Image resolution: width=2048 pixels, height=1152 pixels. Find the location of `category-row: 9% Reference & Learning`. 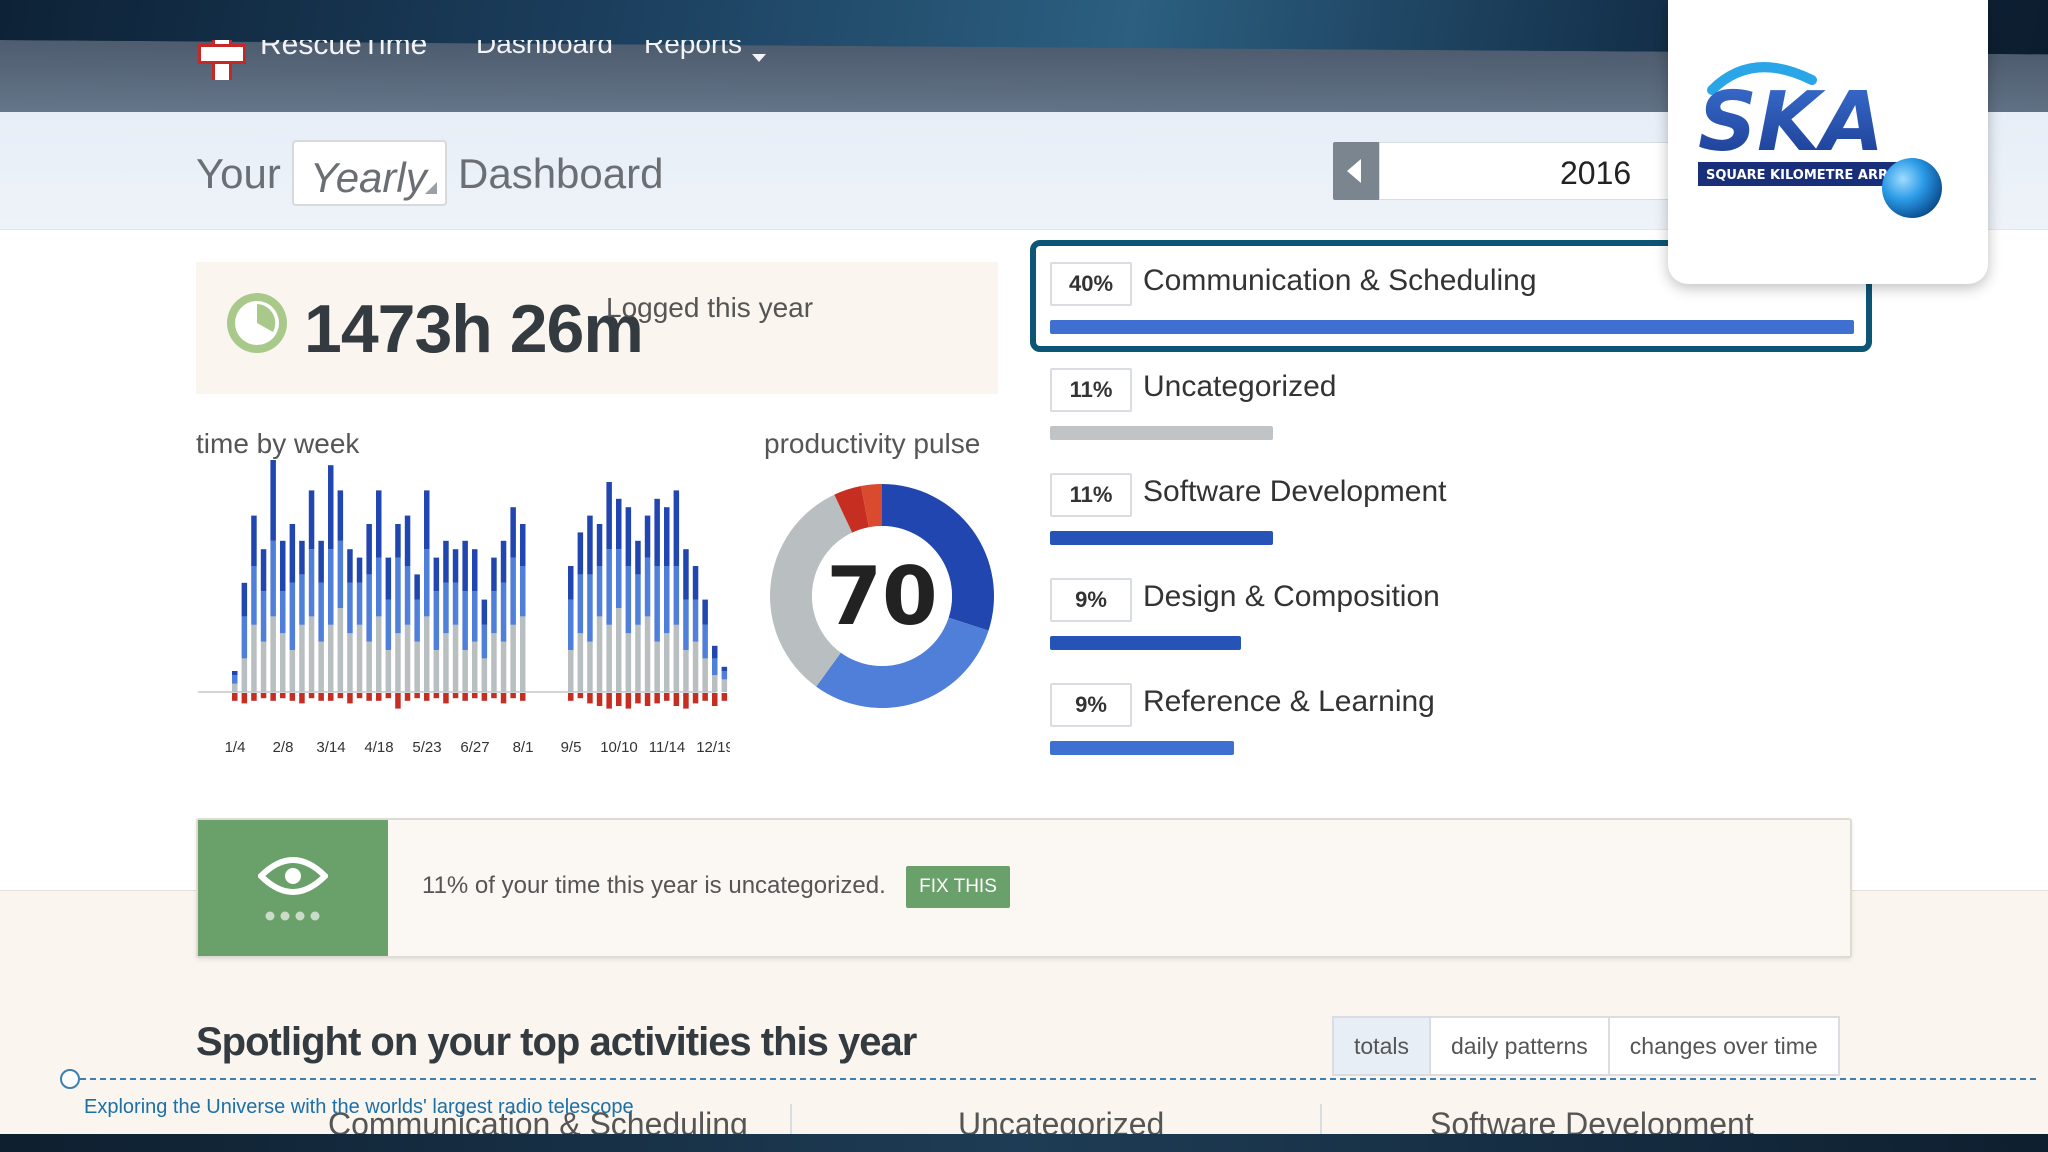

category-row: 9% Reference & Learning is located at coordinates (1450, 728).